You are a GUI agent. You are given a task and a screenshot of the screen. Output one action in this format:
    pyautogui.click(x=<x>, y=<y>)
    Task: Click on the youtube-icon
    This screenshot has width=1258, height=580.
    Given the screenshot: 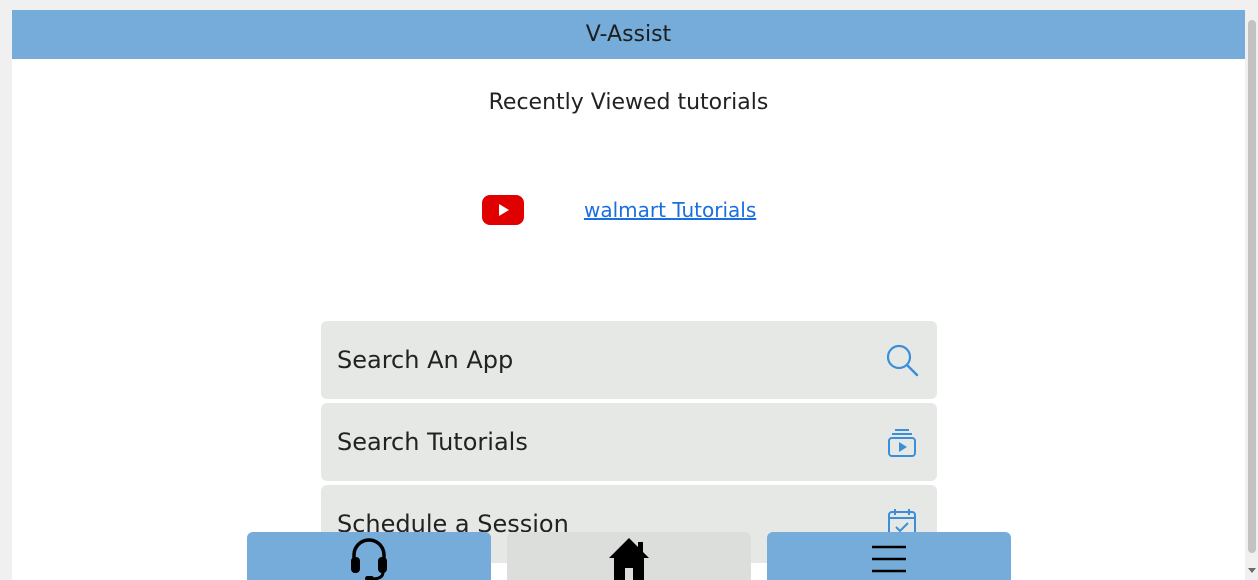 What is the action you would take?
    pyautogui.click(x=503, y=210)
    